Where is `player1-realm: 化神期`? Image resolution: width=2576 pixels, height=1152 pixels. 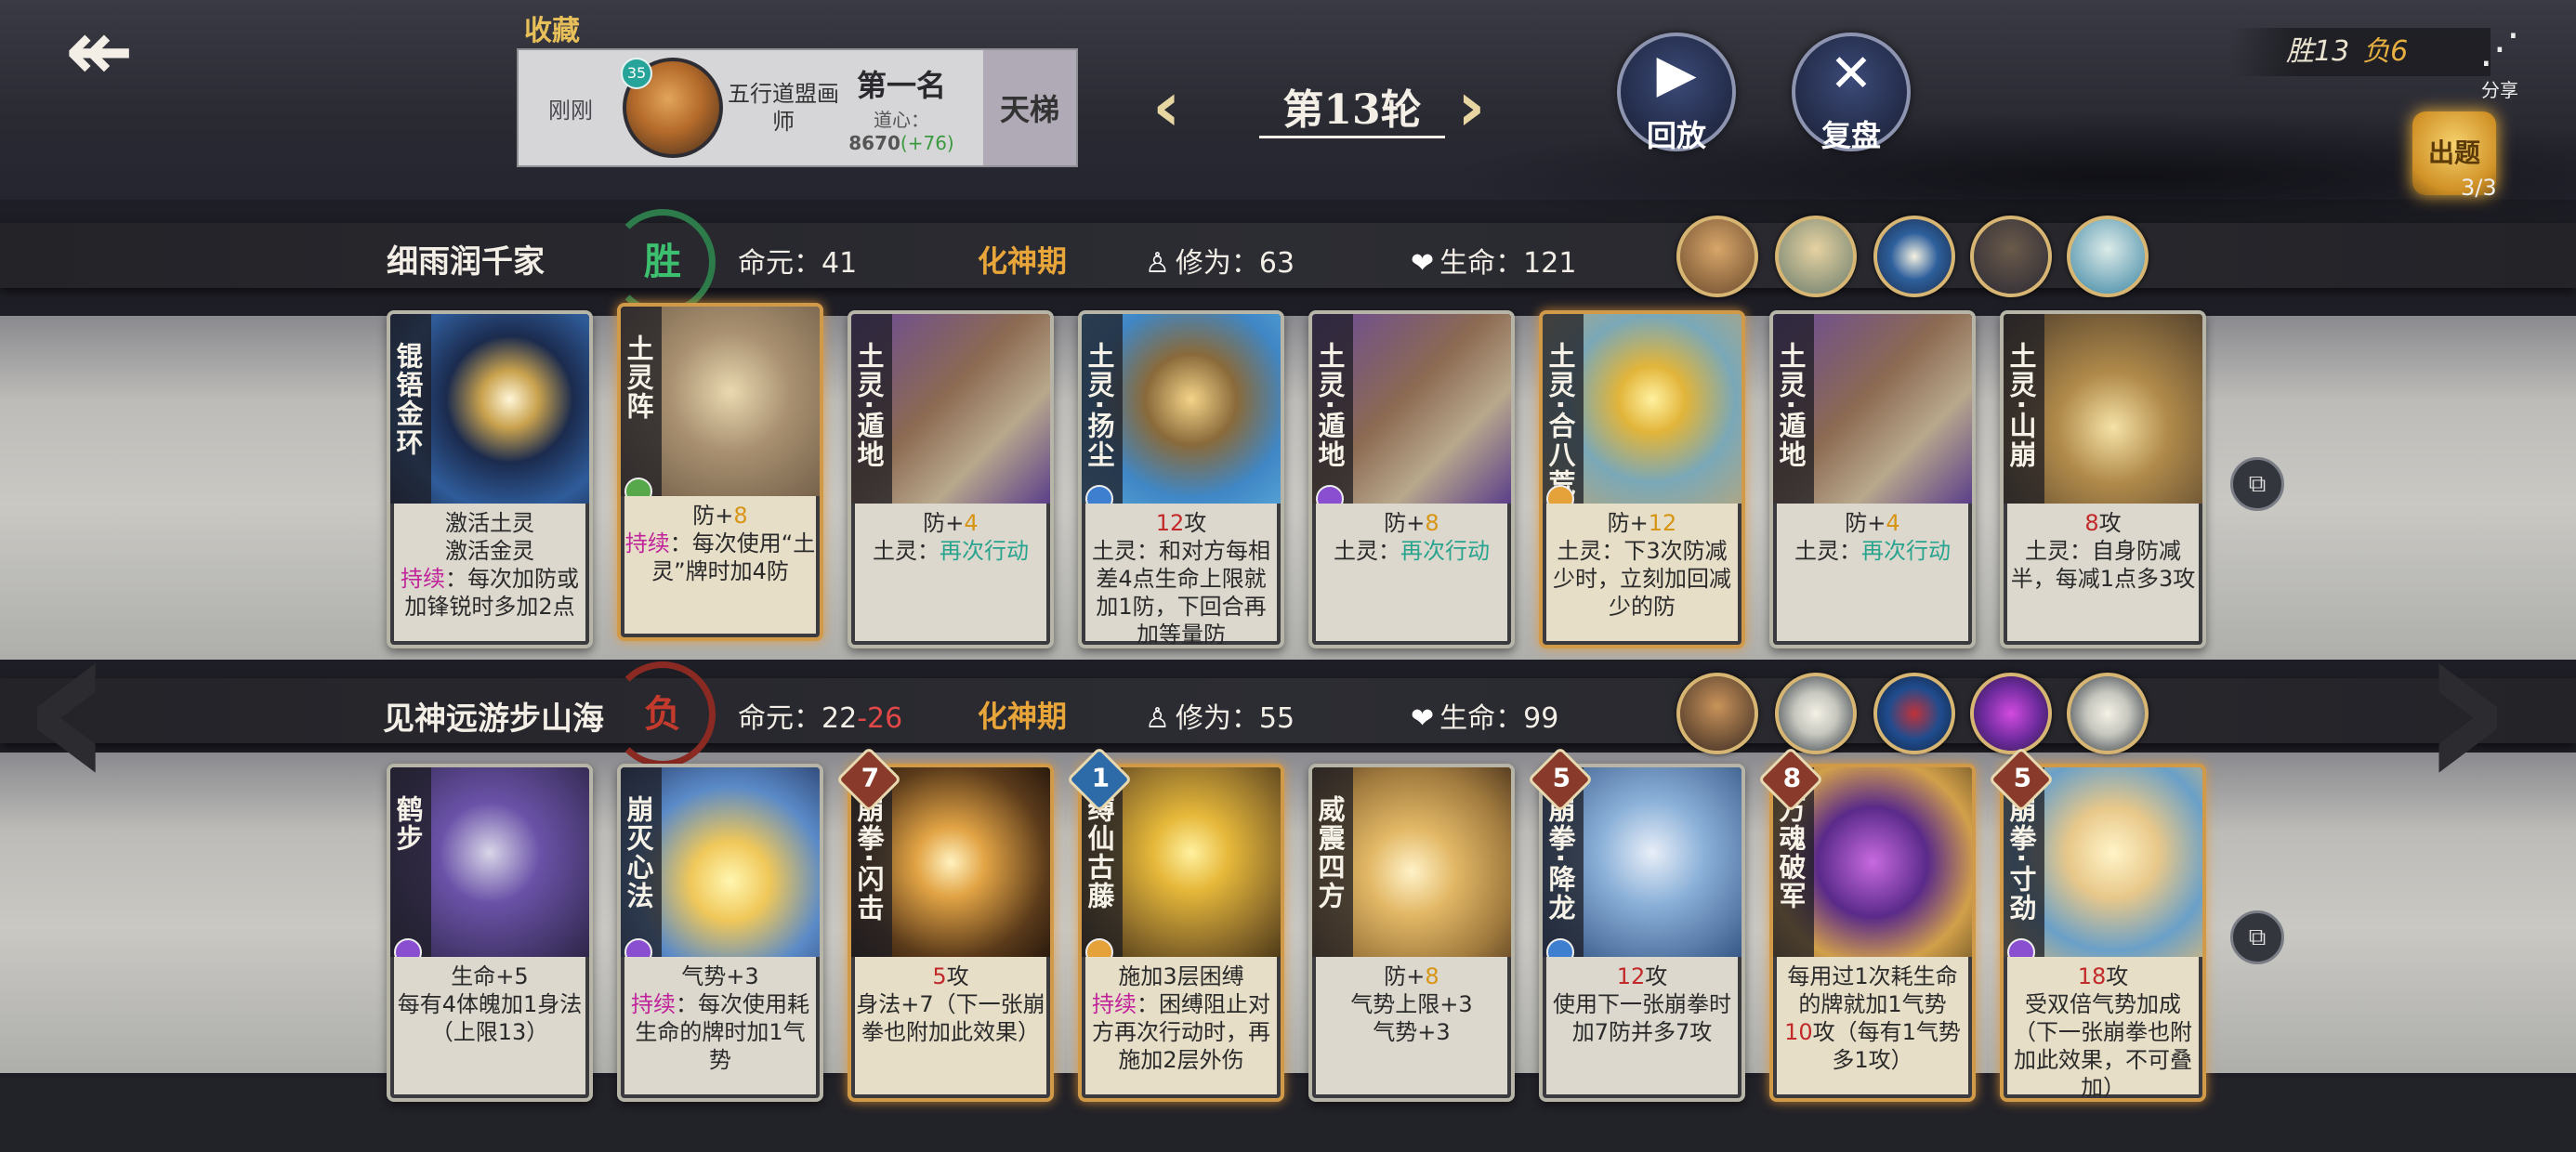
player1-realm: 化神期 is located at coordinates (1023, 261).